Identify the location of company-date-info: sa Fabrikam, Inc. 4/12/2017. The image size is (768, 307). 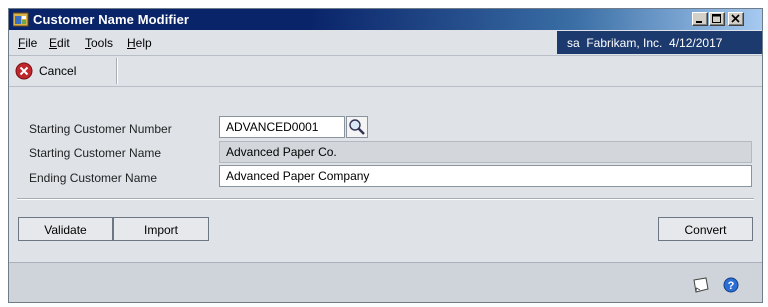
(659, 42).